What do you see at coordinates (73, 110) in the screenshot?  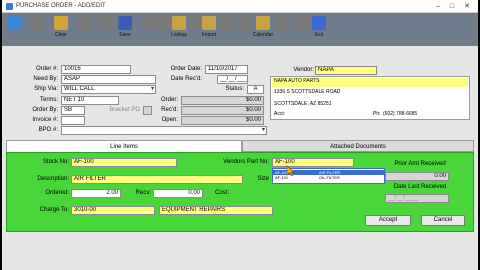 I see `order-by-field: SB` at bounding box center [73, 110].